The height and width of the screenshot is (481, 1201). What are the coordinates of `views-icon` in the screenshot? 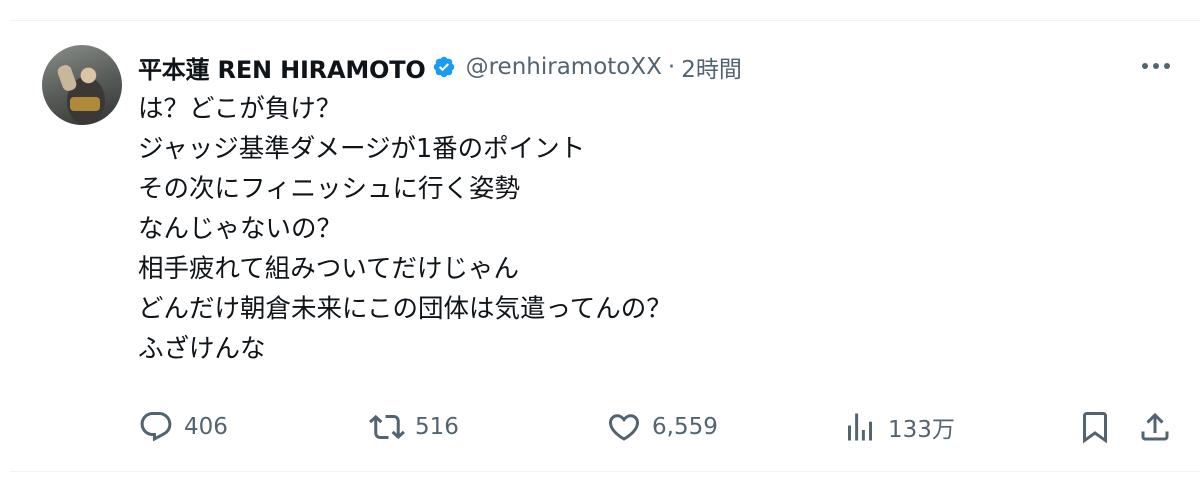 It's located at (860, 427).